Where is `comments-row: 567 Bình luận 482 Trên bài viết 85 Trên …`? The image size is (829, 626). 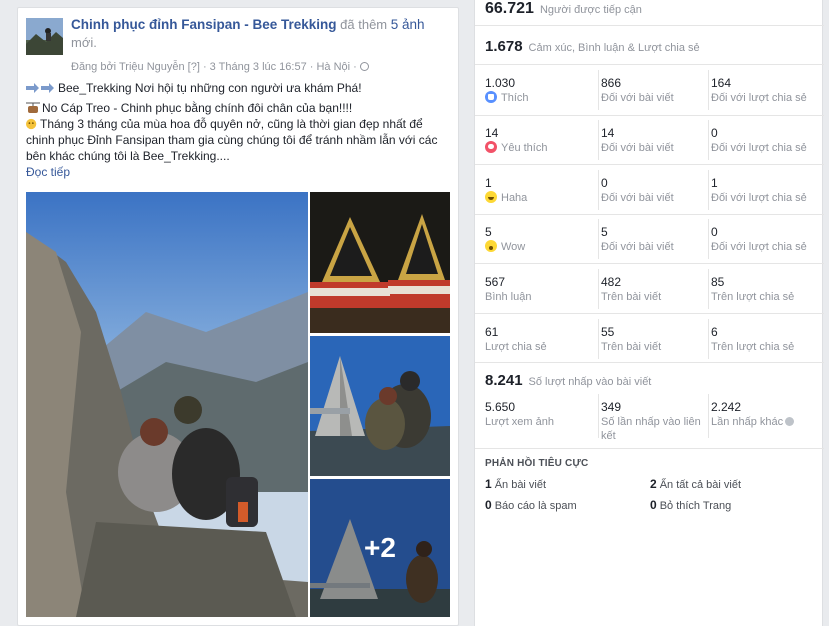 comments-row: 567 Bình luận 482 Trên bài viết 85 Trên … is located at coordinates (649, 293).